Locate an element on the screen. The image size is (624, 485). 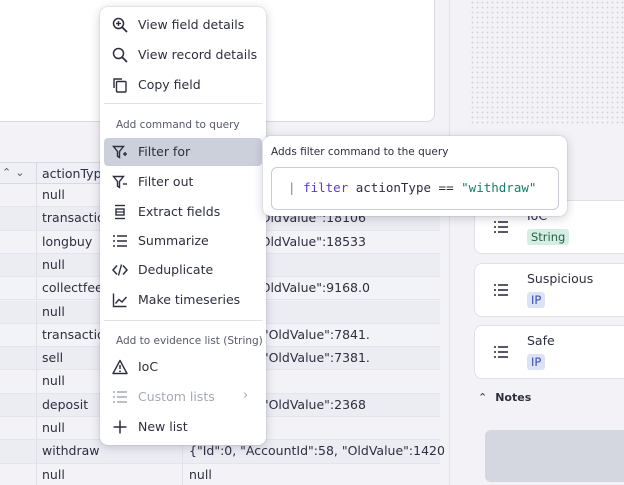
menu-item-extract-fields: Extract fields is located at coordinates (183, 212).